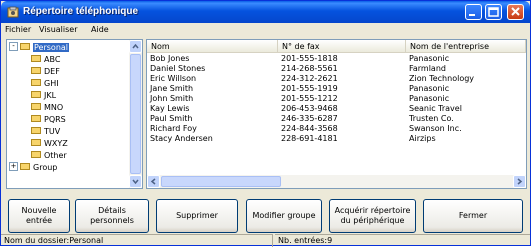 Image resolution: width=531 pixels, height=247 pixels. I want to click on tree-item-label: MNO, so click(54, 107).